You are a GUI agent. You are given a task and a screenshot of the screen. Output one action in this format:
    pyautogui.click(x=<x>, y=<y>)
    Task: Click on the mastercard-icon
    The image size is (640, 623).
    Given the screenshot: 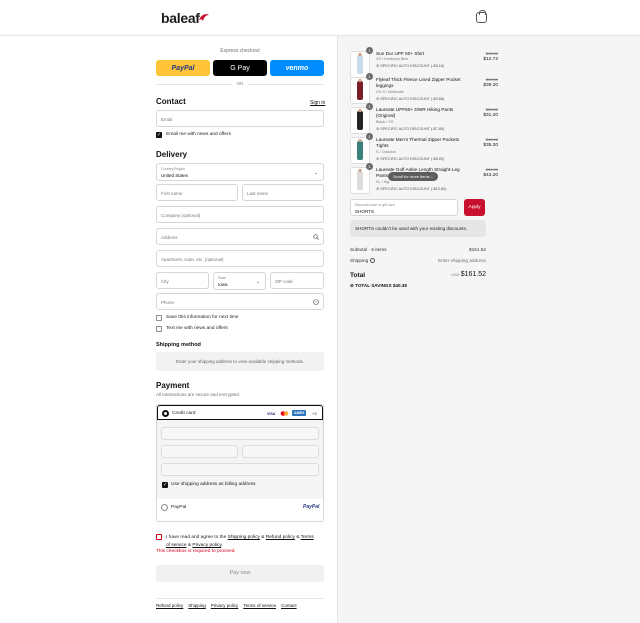 What is the action you would take?
    pyautogui.click(x=284, y=413)
    